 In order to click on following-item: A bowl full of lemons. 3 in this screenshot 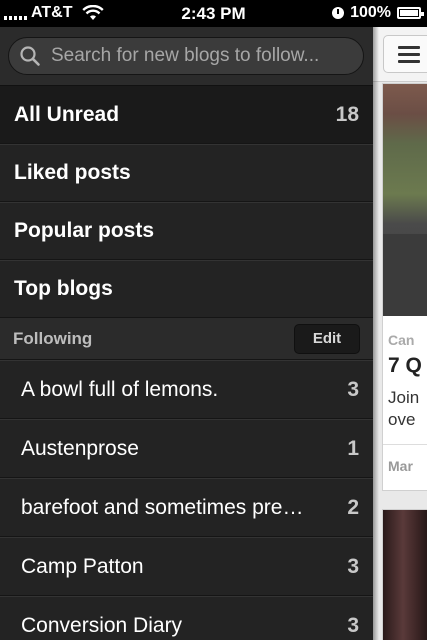, I will do `click(186, 389)`.